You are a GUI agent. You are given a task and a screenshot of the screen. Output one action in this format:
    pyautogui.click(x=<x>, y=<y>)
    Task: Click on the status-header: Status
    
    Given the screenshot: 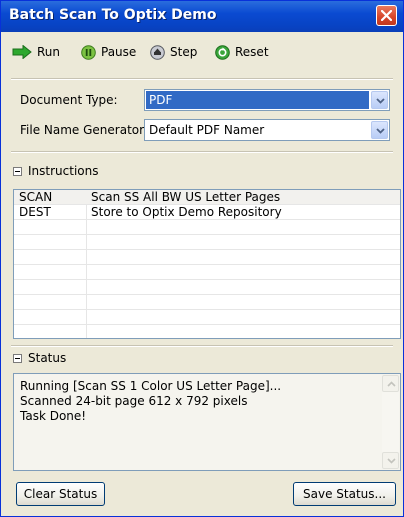 What is the action you would take?
    pyautogui.click(x=39, y=358)
    